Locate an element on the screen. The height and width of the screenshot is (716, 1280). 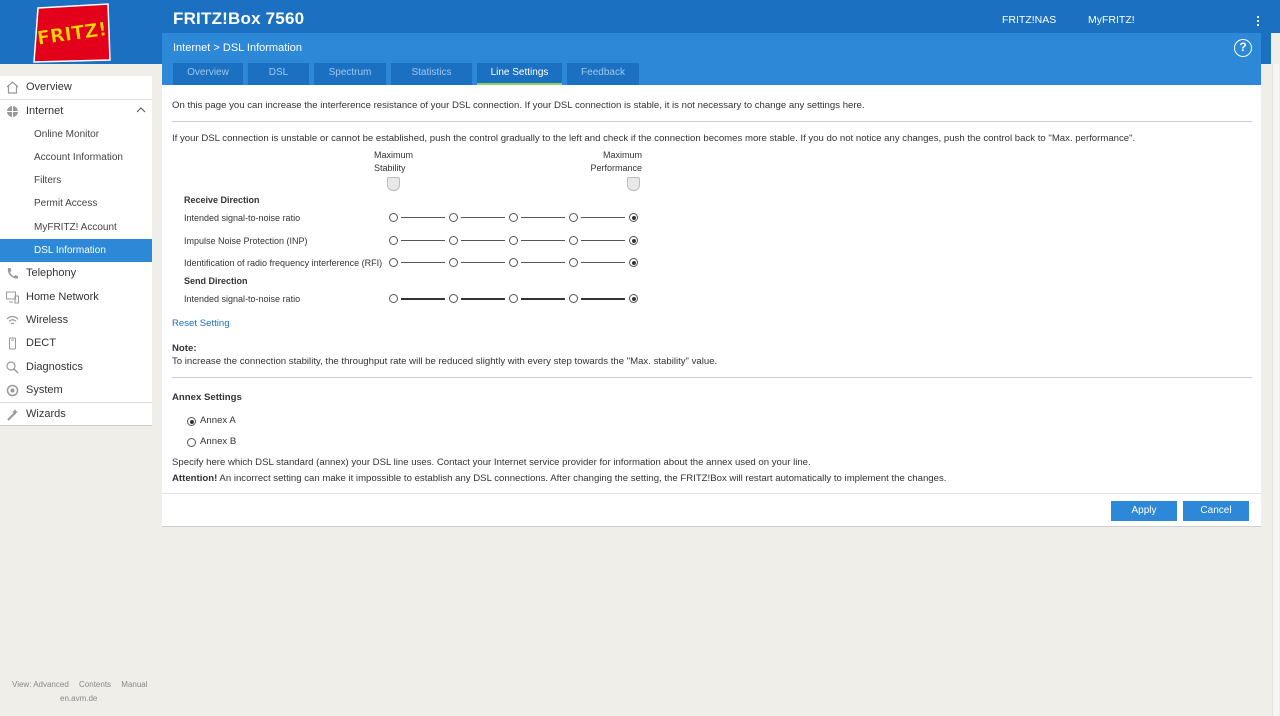
tx-snr-radio-group is located at coordinates (514, 299).